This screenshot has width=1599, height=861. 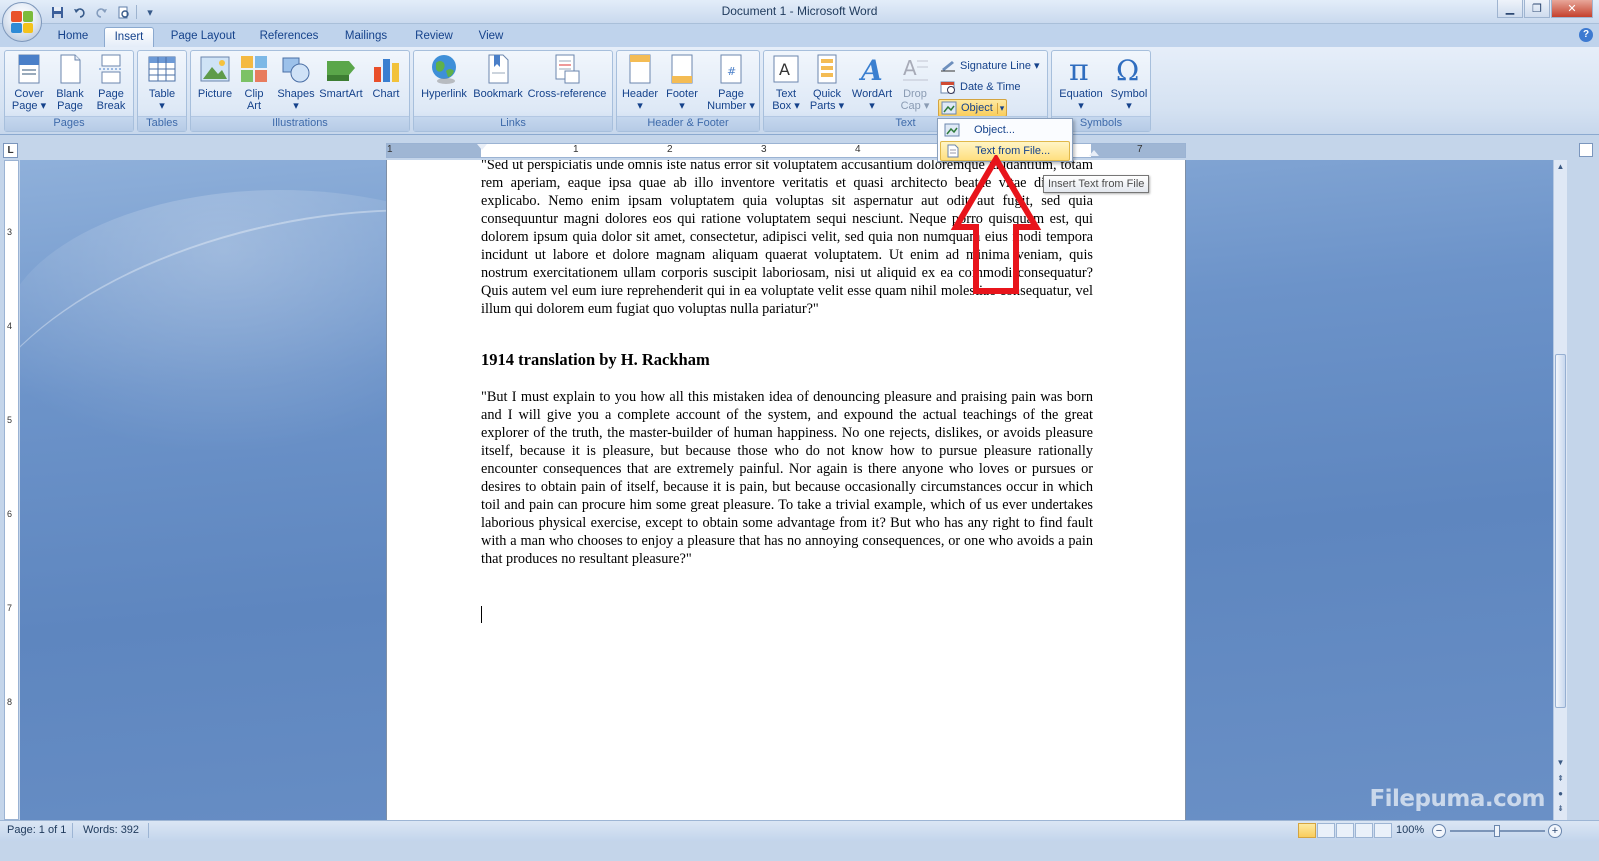 I want to click on word-count: Words: 392, so click(x=111, y=830).